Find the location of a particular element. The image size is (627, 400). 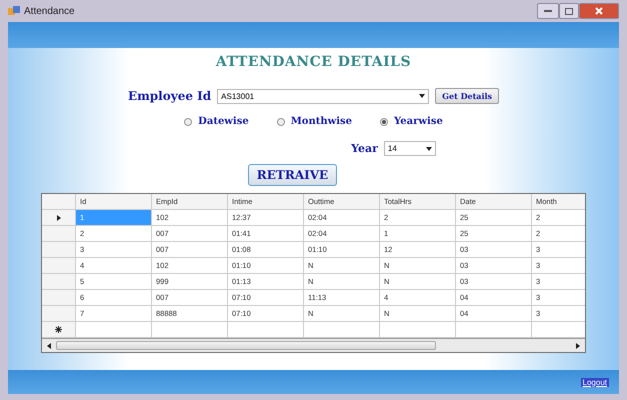

maximize-icon is located at coordinates (569, 11).